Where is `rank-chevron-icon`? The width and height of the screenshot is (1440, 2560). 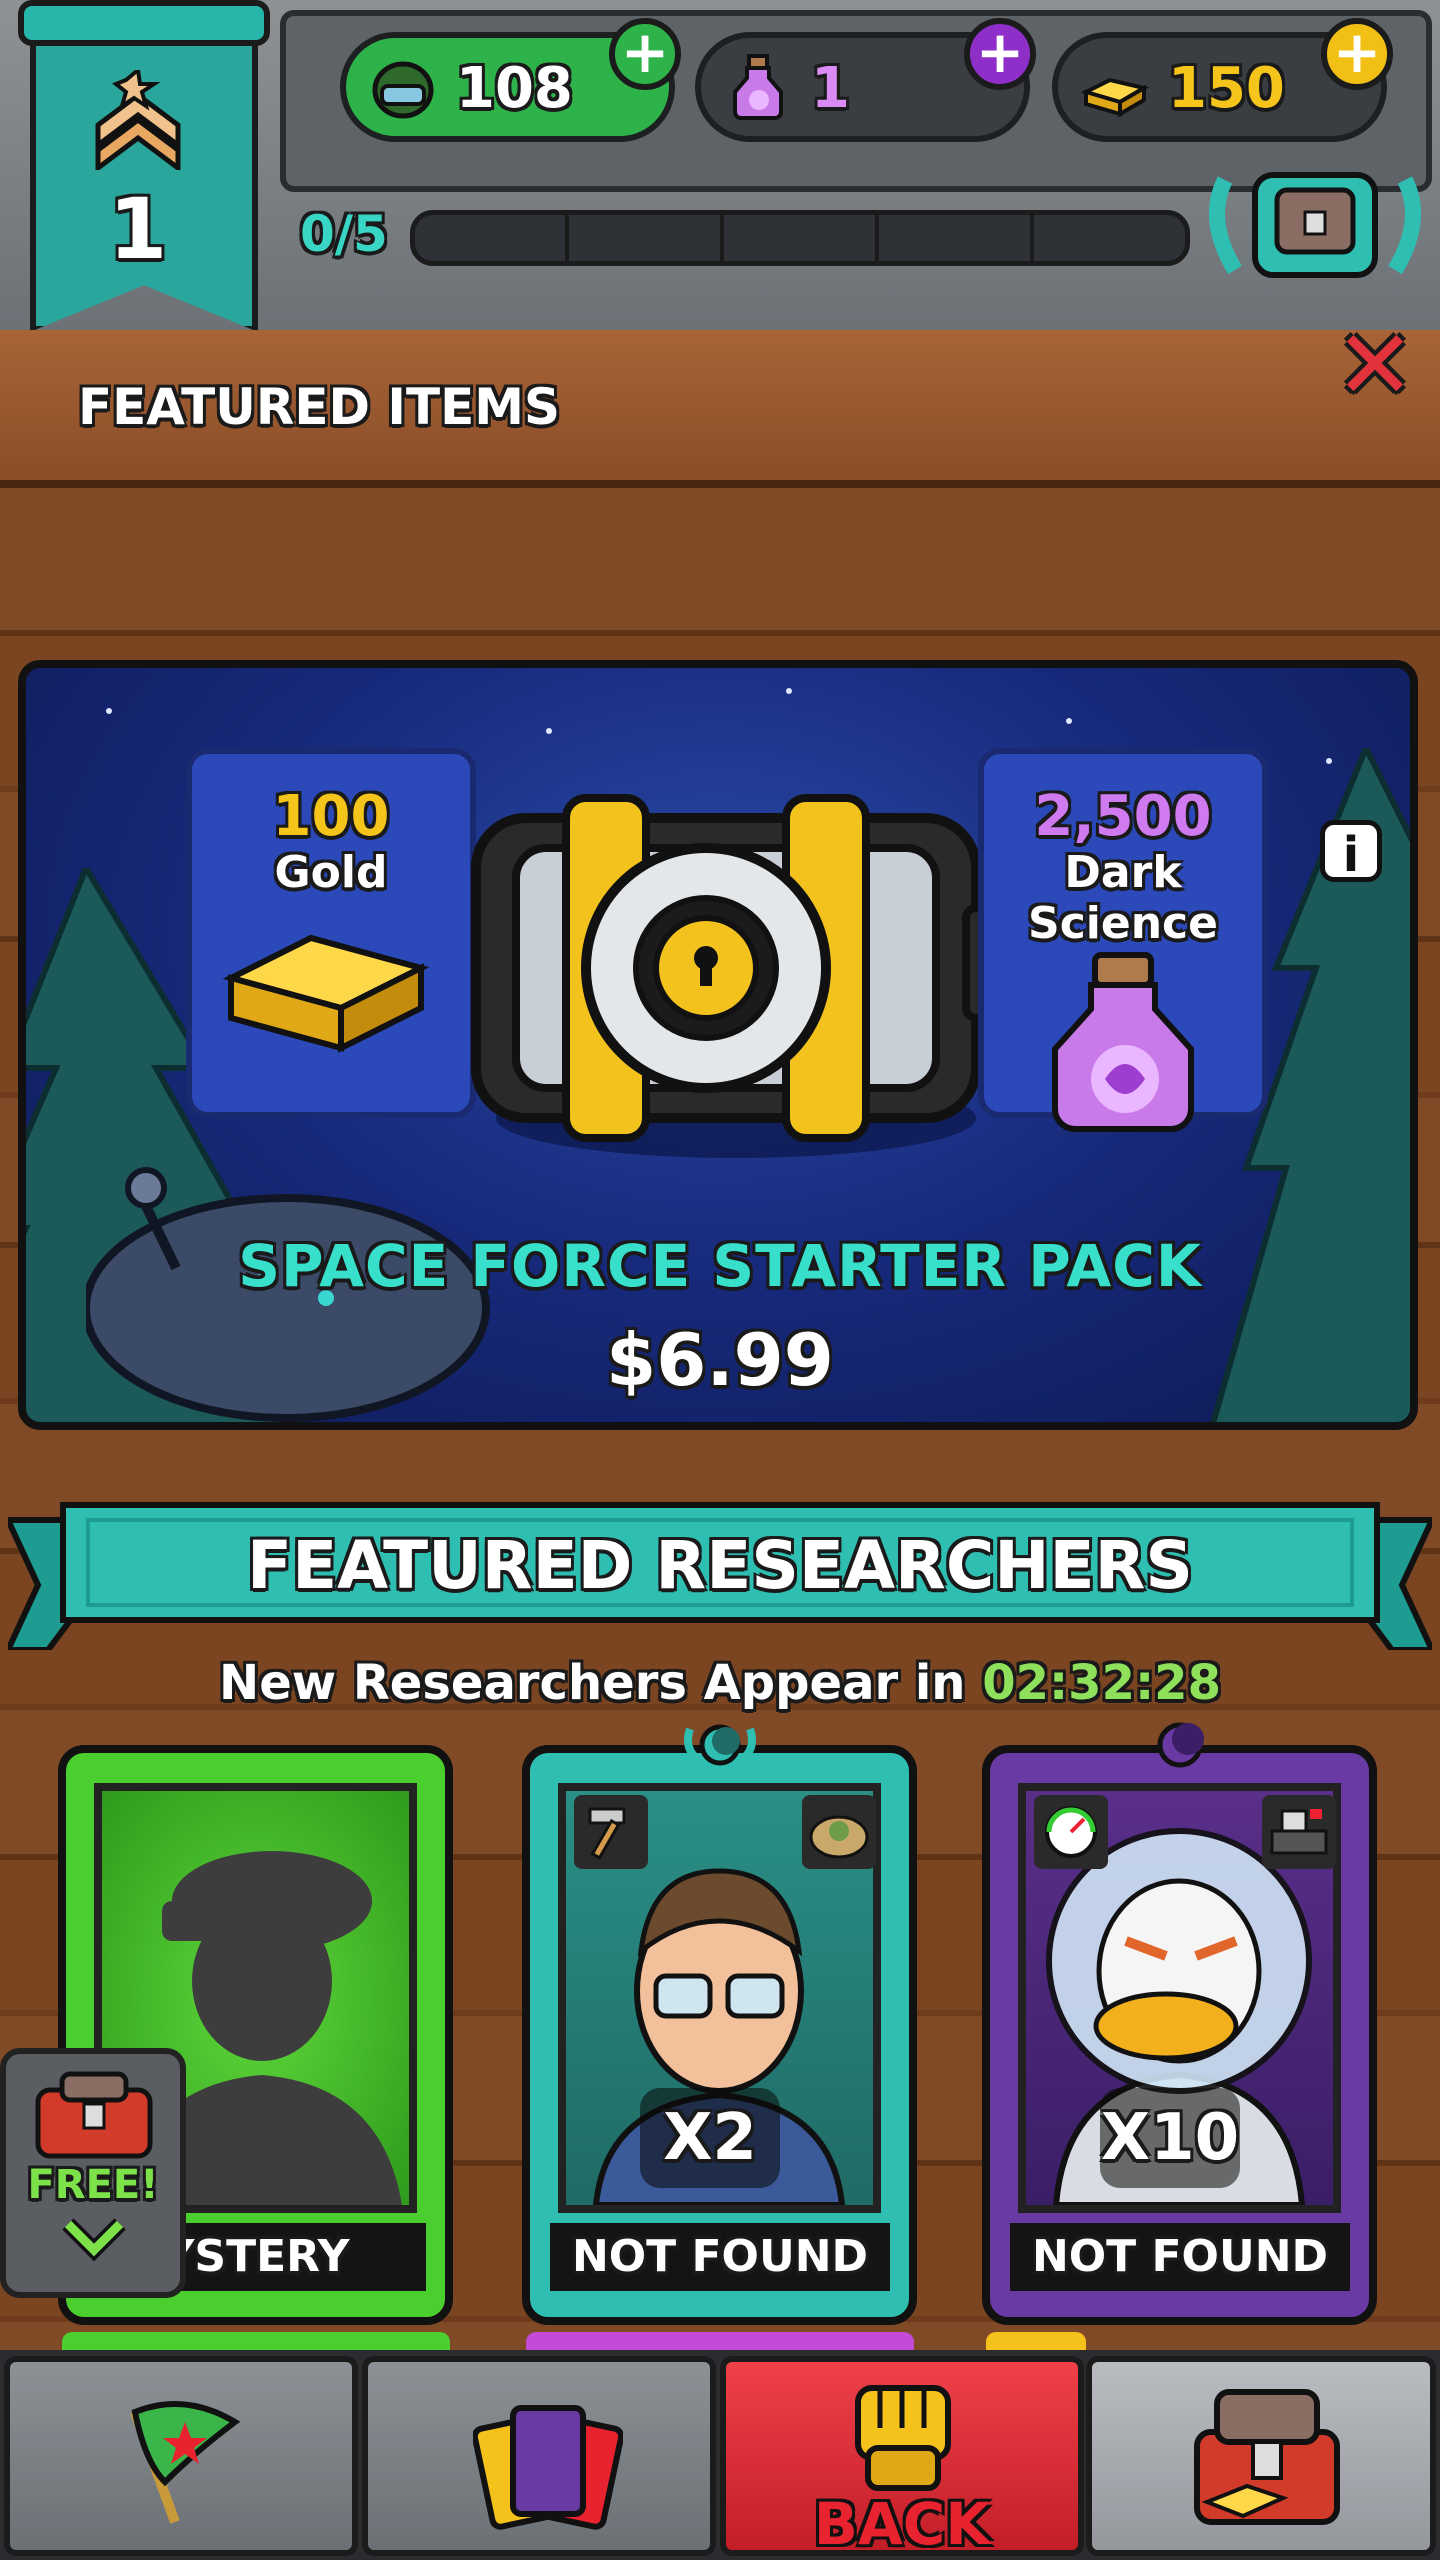 rank-chevron-icon is located at coordinates (138, 120).